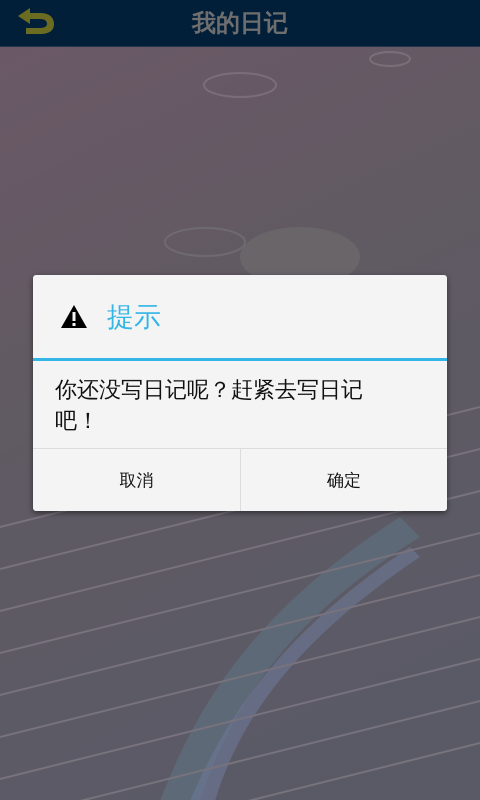  What do you see at coordinates (209, 406) in the screenshot?
I see `dialog-message: 你还没写日记呢？赶紧去写日记吧！` at bounding box center [209, 406].